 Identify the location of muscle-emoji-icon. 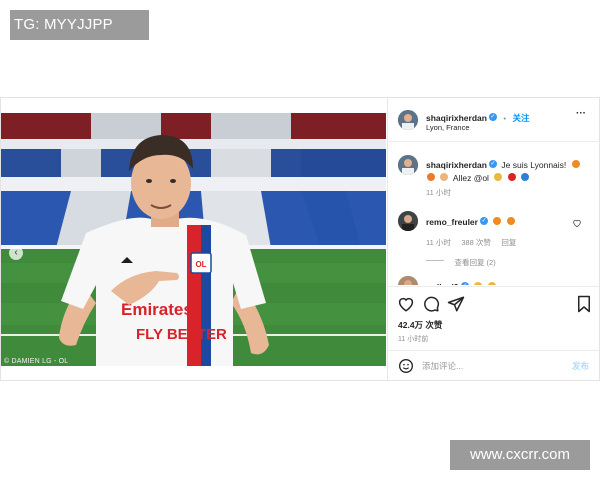
(444, 176).